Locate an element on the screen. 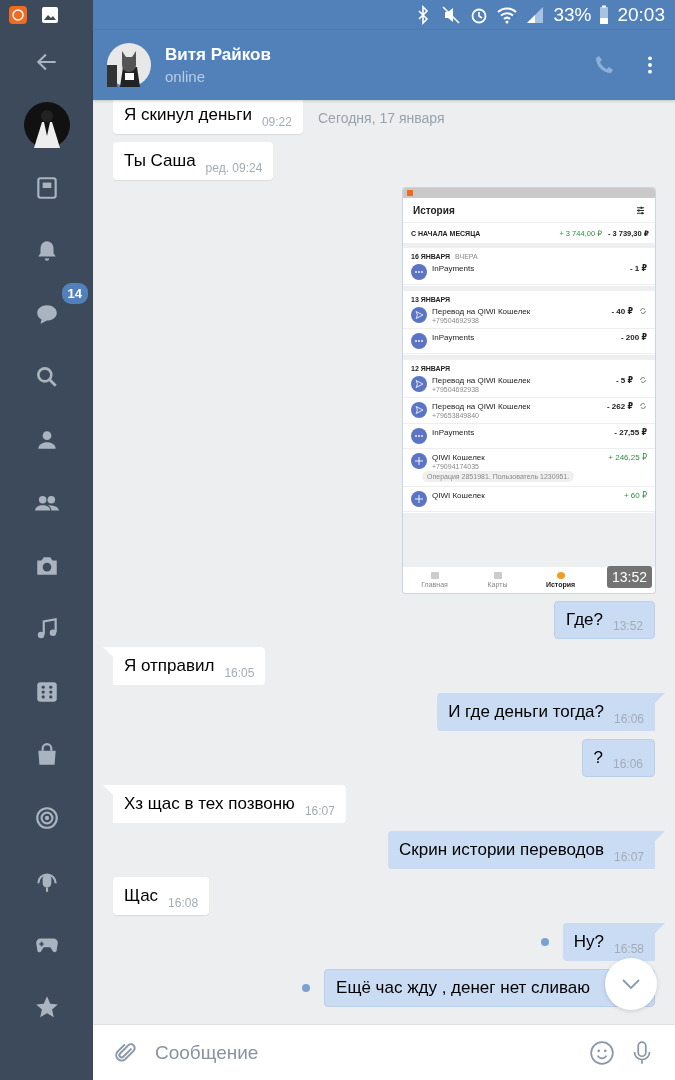 Image resolution: width=675 pixels, height=1080 pixels. message-text: Щас is located at coordinates (141, 896).